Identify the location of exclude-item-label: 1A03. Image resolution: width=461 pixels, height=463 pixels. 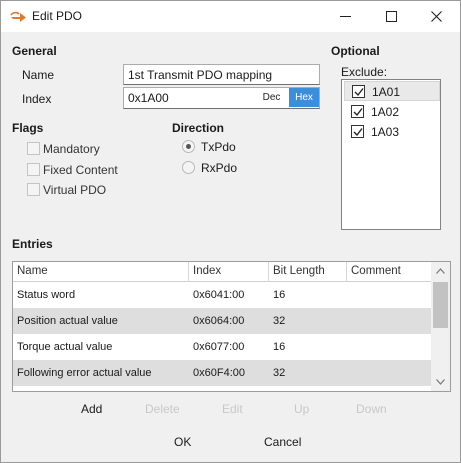
(385, 132).